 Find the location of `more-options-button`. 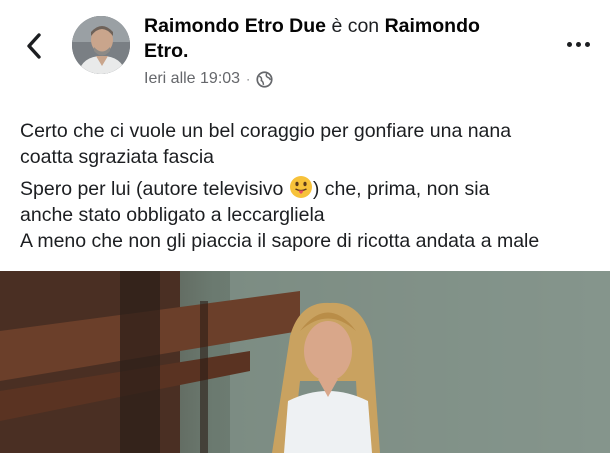

more-options-button is located at coordinates (578, 44).